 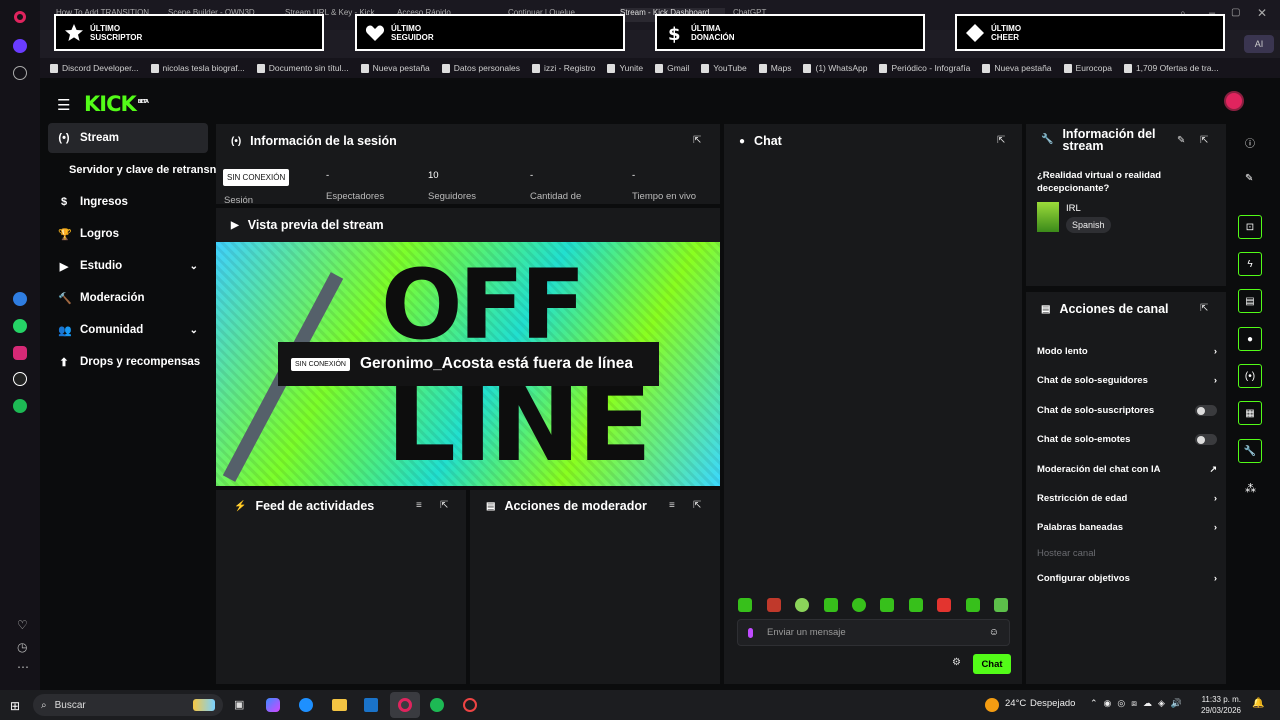 What do you see at coordinates (563, 68) in the screenshot?
I see `bookmark-item: izzi - Registro` at bounding box center [563, 68].